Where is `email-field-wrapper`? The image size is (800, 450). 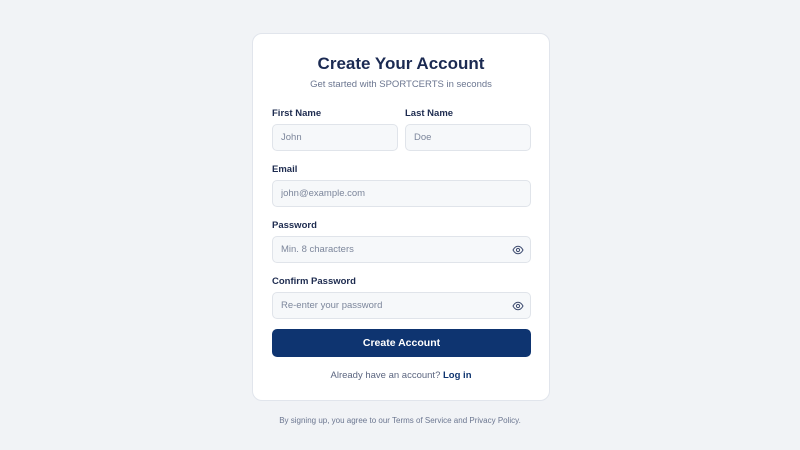 email-field-wrapper is located at coordinates (401, 193).